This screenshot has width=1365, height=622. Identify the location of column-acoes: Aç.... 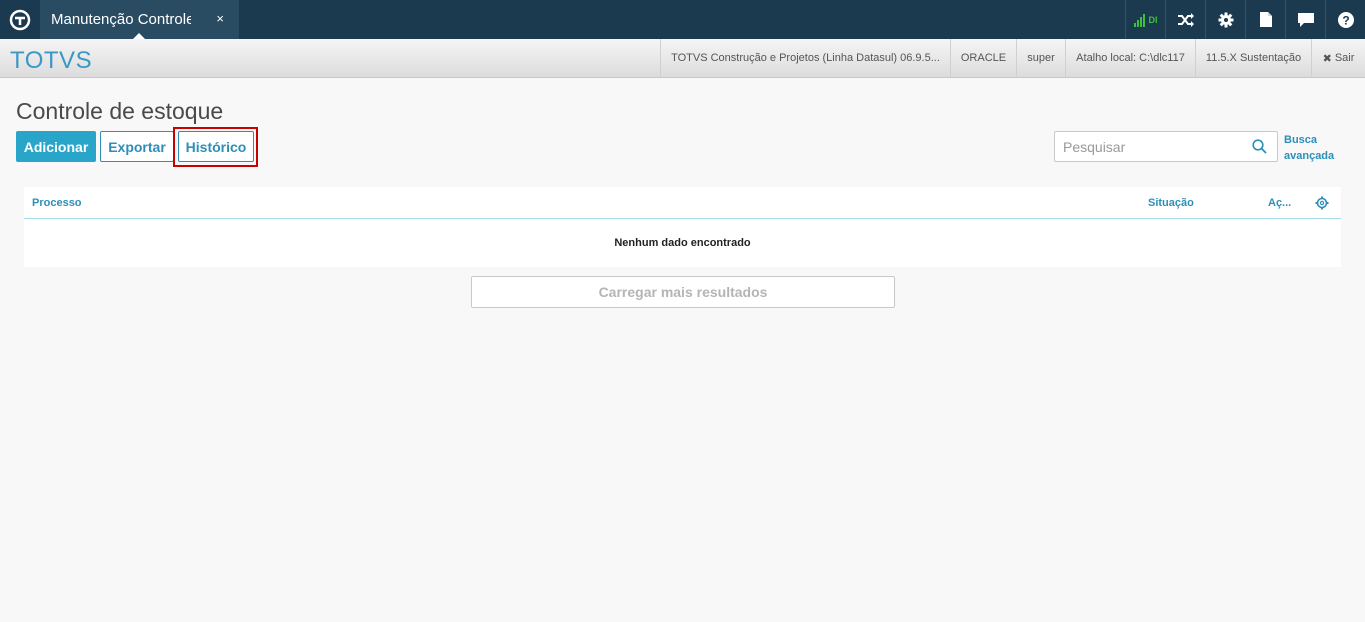
(1279, 203).